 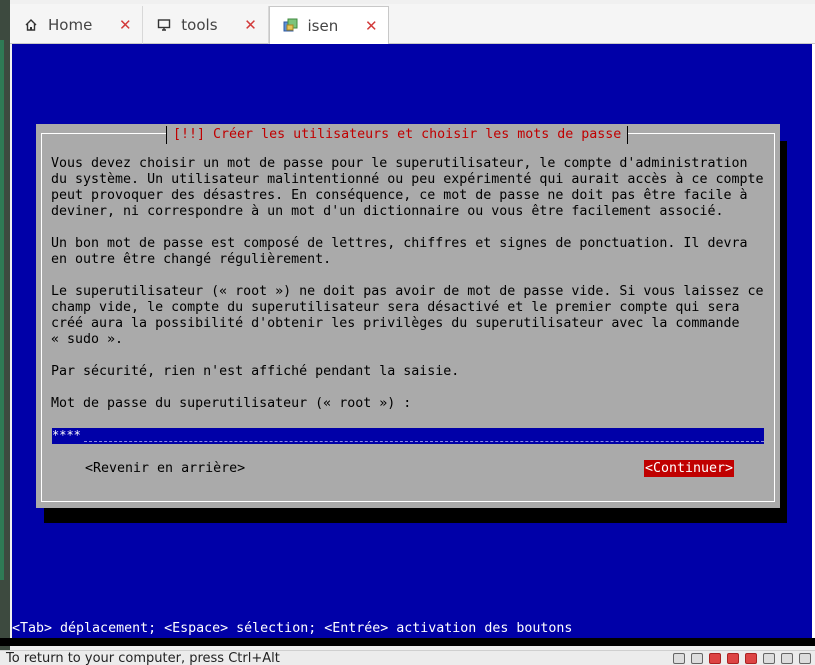 What do you see at coordinates (424, 441) in the screenshot?
I see `password-input-underline` at bounding box center [424, 441].